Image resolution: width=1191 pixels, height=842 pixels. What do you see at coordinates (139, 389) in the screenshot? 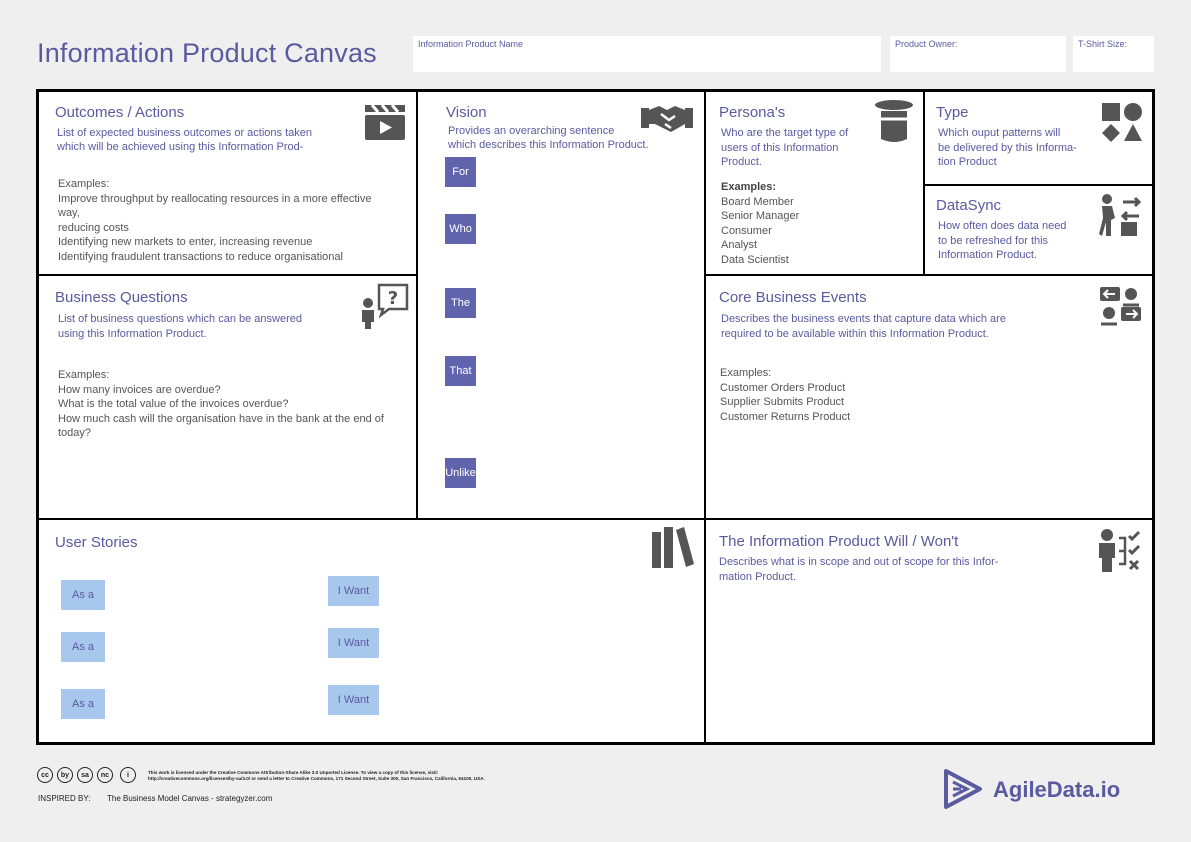
I see `business-question-example: How many invoices are overdue?` at bounding box center [139, 389].